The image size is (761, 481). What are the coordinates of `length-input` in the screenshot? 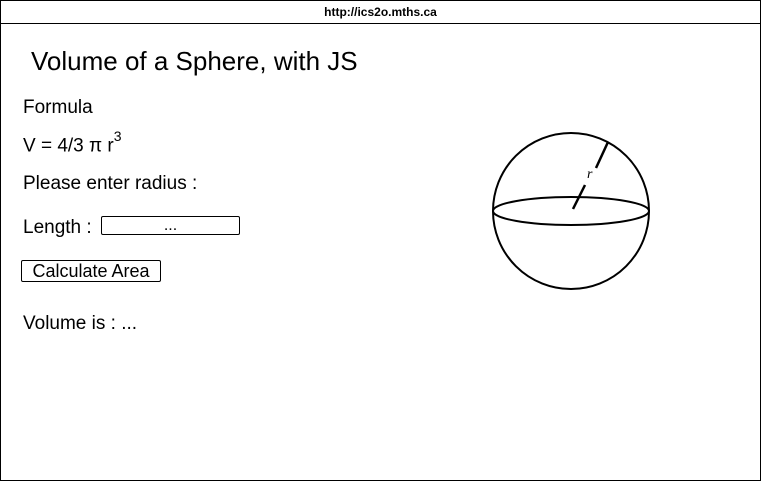 It's located at (170, 225).